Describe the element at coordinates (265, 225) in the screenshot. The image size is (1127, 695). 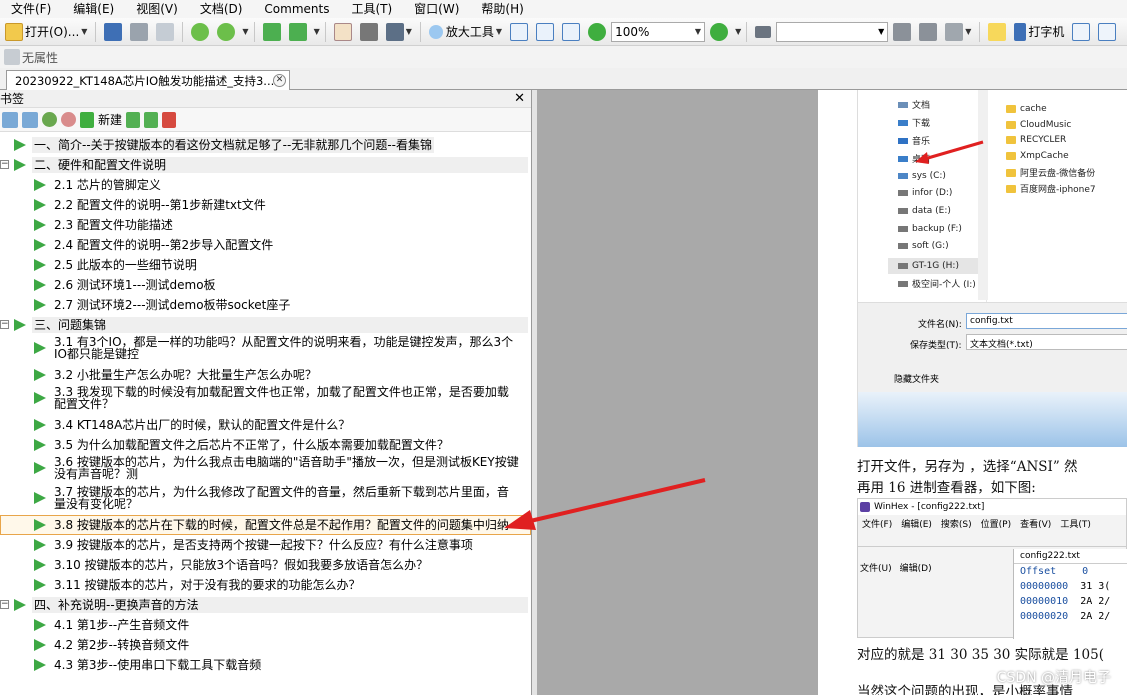
I see `bookmark-item: 2.3 配置文件功能描述` at that location.